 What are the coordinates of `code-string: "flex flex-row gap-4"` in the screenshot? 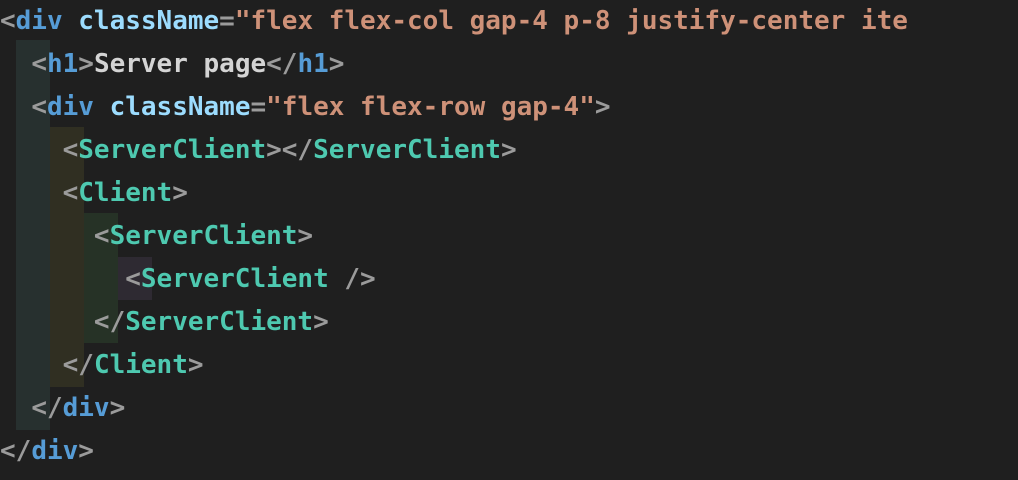 It's located at (430, 107).